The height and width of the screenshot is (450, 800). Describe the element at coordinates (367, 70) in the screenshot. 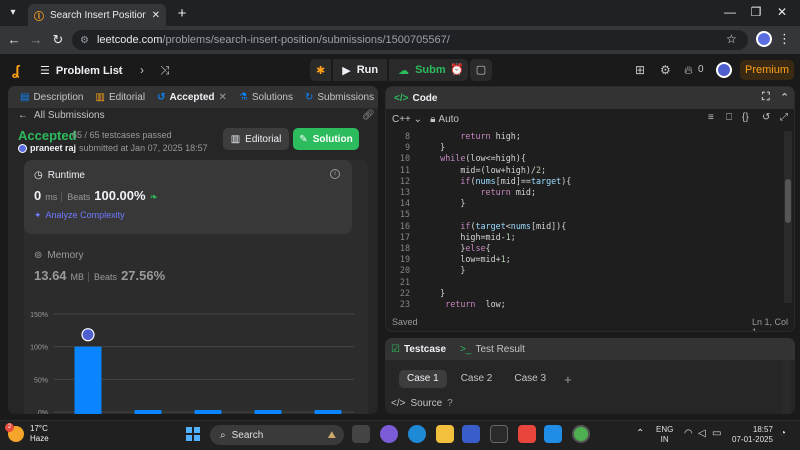

I see `run-label: Run` at that location.